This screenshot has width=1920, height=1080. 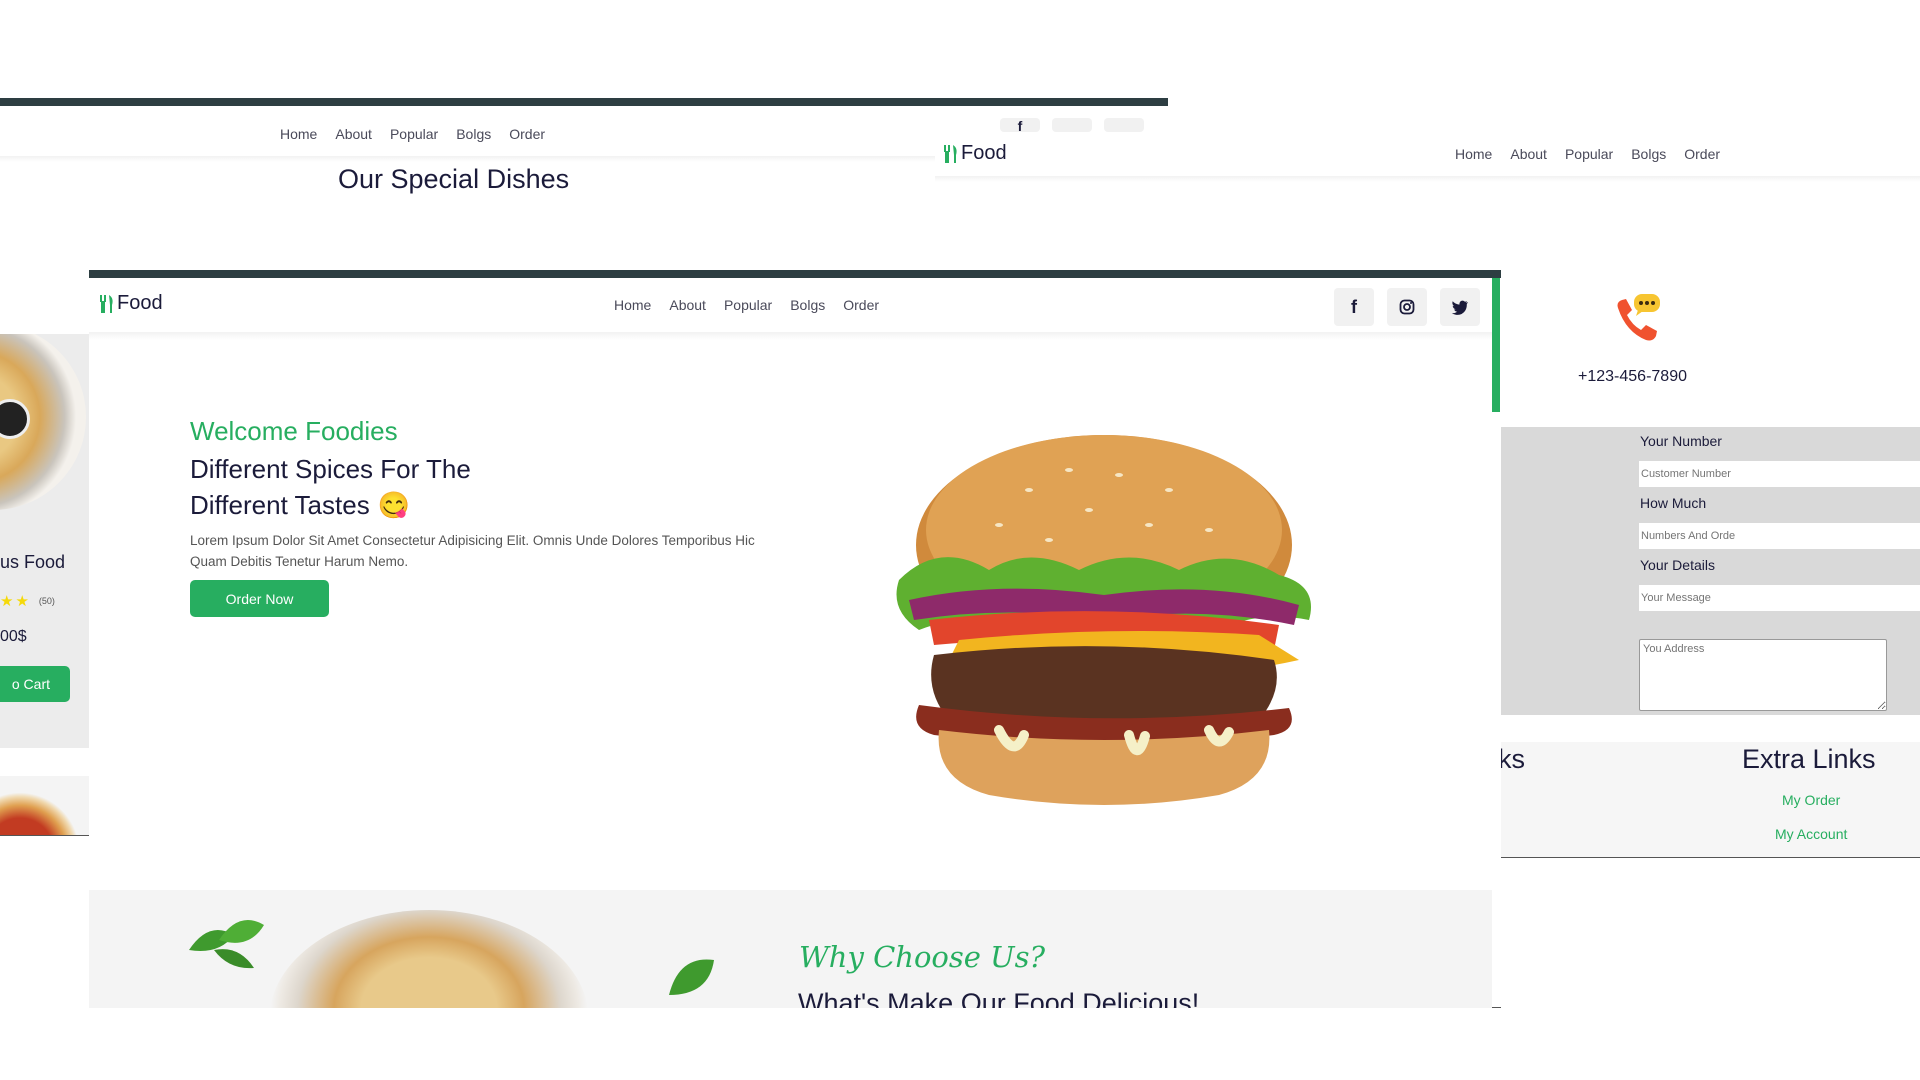 I want to click on details-label: Your Details, so click(x=1677, y=565).